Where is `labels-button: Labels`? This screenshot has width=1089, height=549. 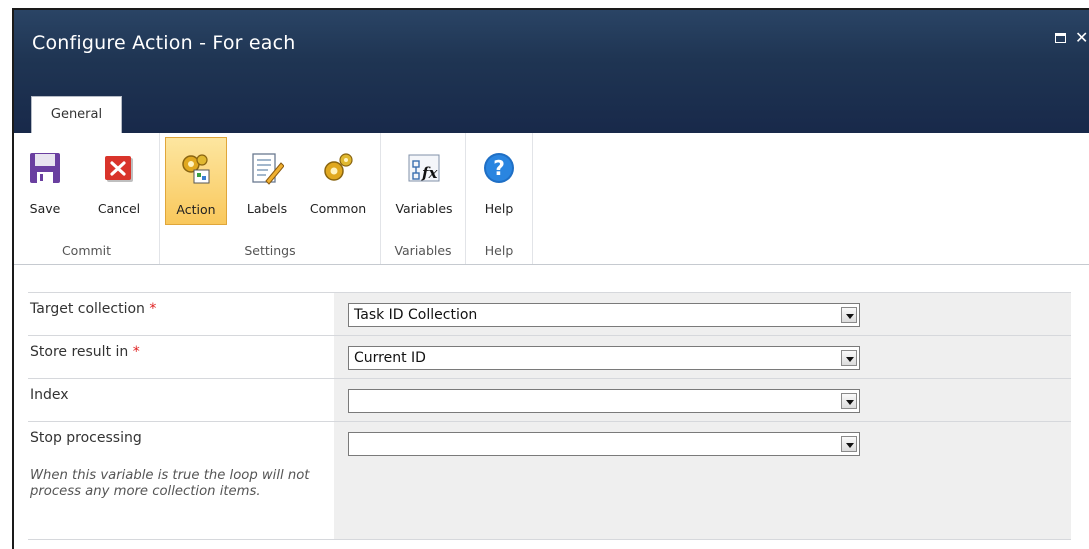
labels-button: Labels is located at coordinates (267, 181).